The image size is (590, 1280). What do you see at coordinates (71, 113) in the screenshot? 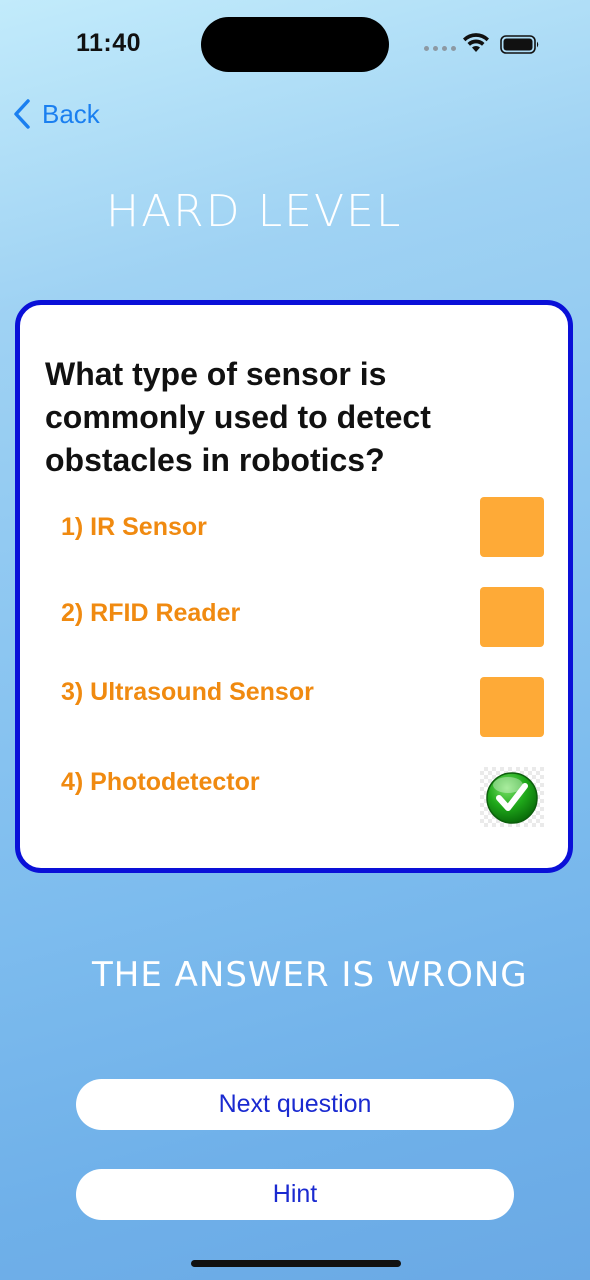
I see `back-label: Back` at bounding box center [71, 113].